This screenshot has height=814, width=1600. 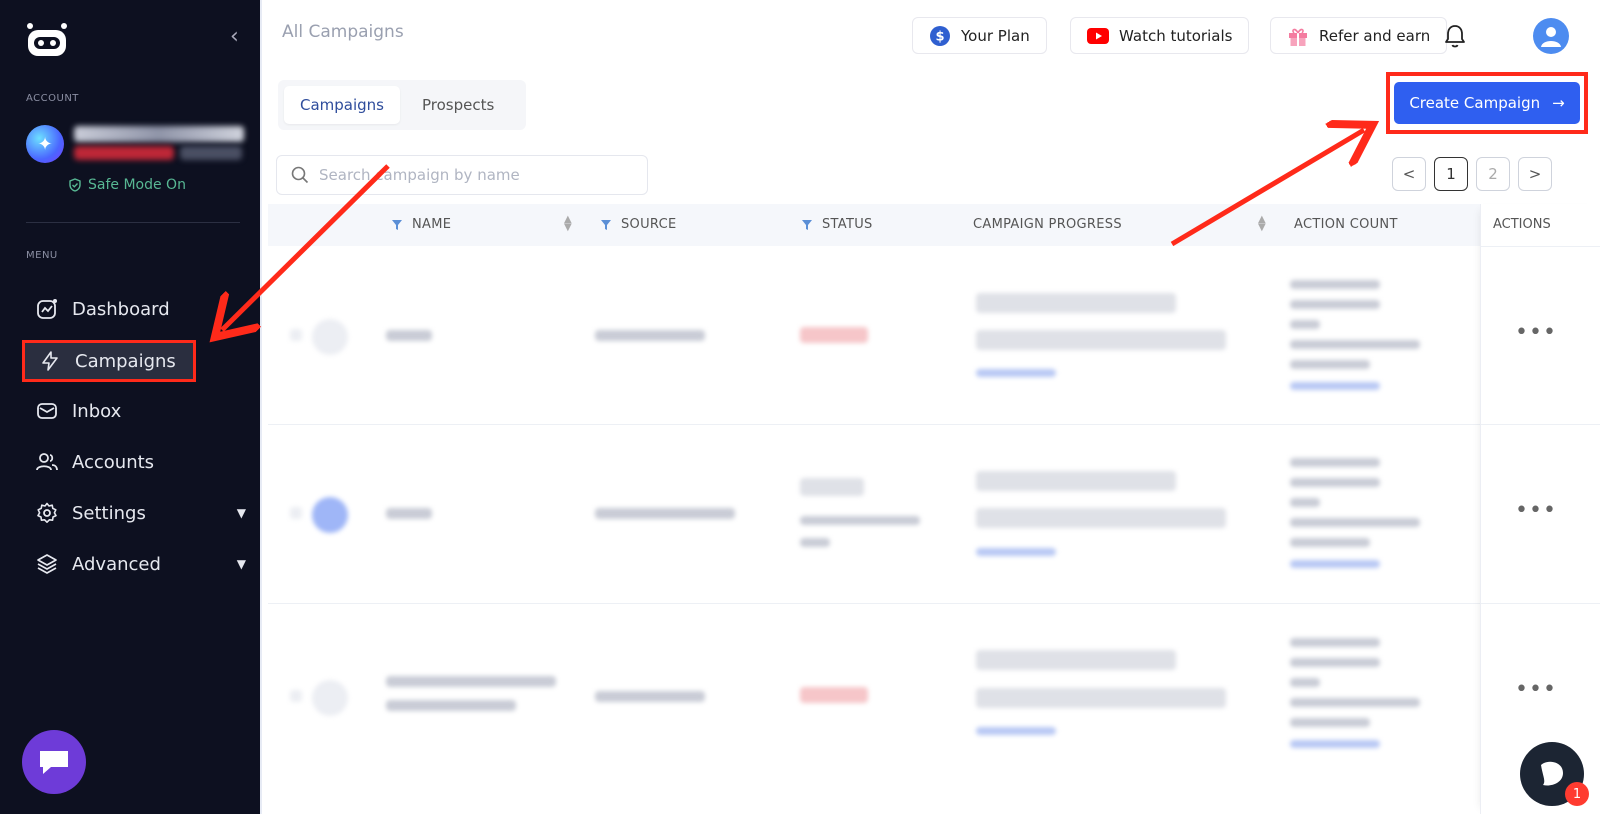 What do you see at coordinates (141, 564) in the screenshot?
I see `sidebar-item-advanced: Advanced ▼` at bounding box center [141, 564].